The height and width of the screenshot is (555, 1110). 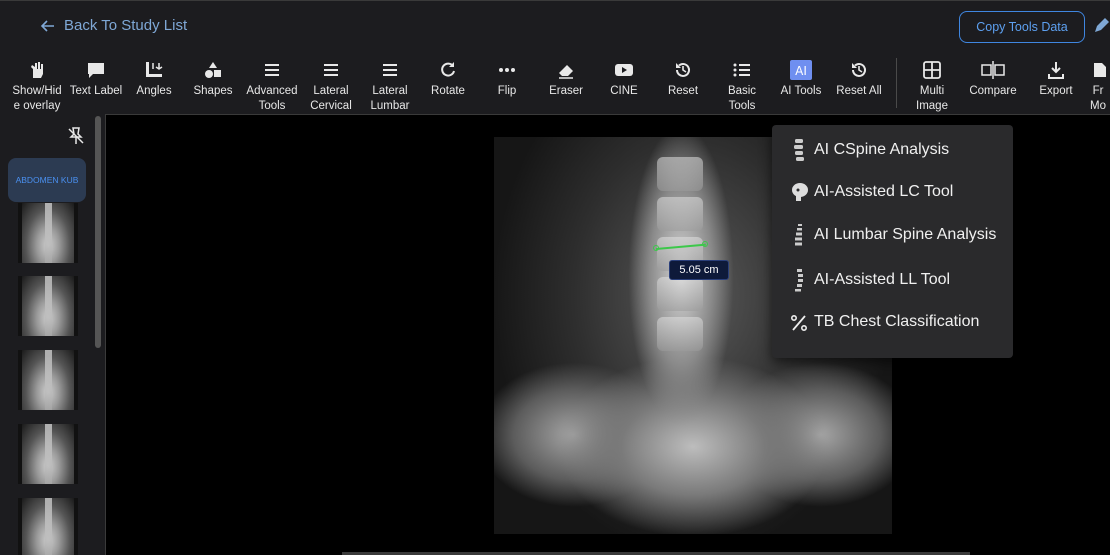 I want to click on eraser-icon, so click(x=566, y=72).